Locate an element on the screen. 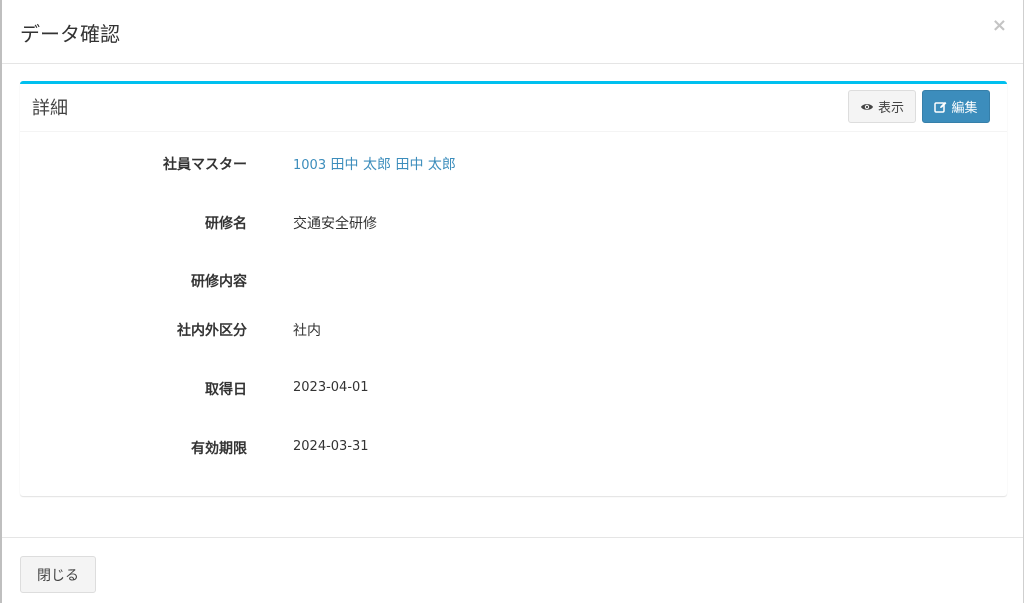 The image size is (1024, 603). eye-icon is located at coordinates (867, 107).